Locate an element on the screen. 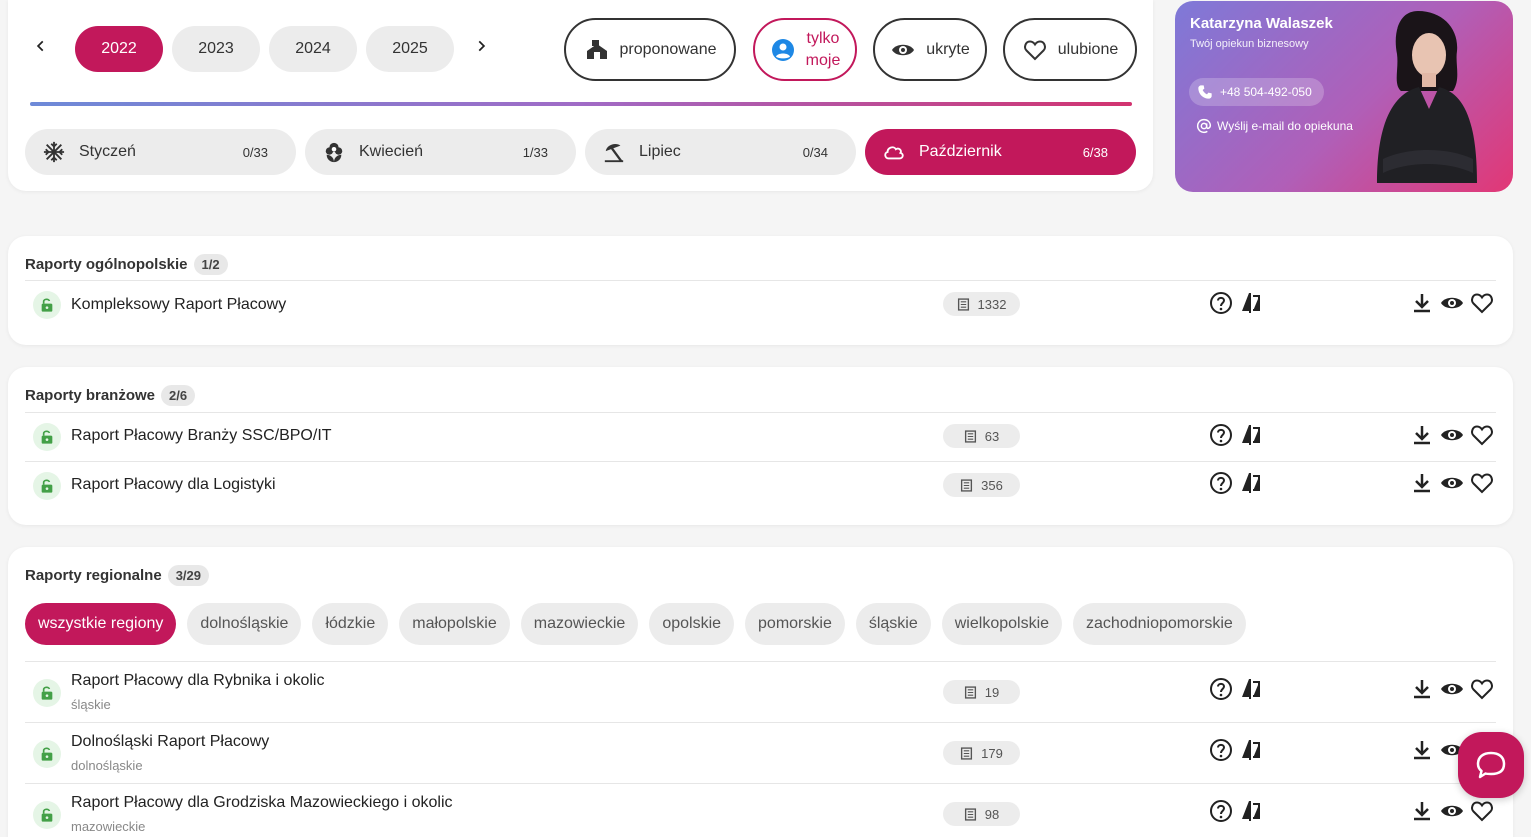  year-tab-2023: 2023 is located at coordinates (216, 49).